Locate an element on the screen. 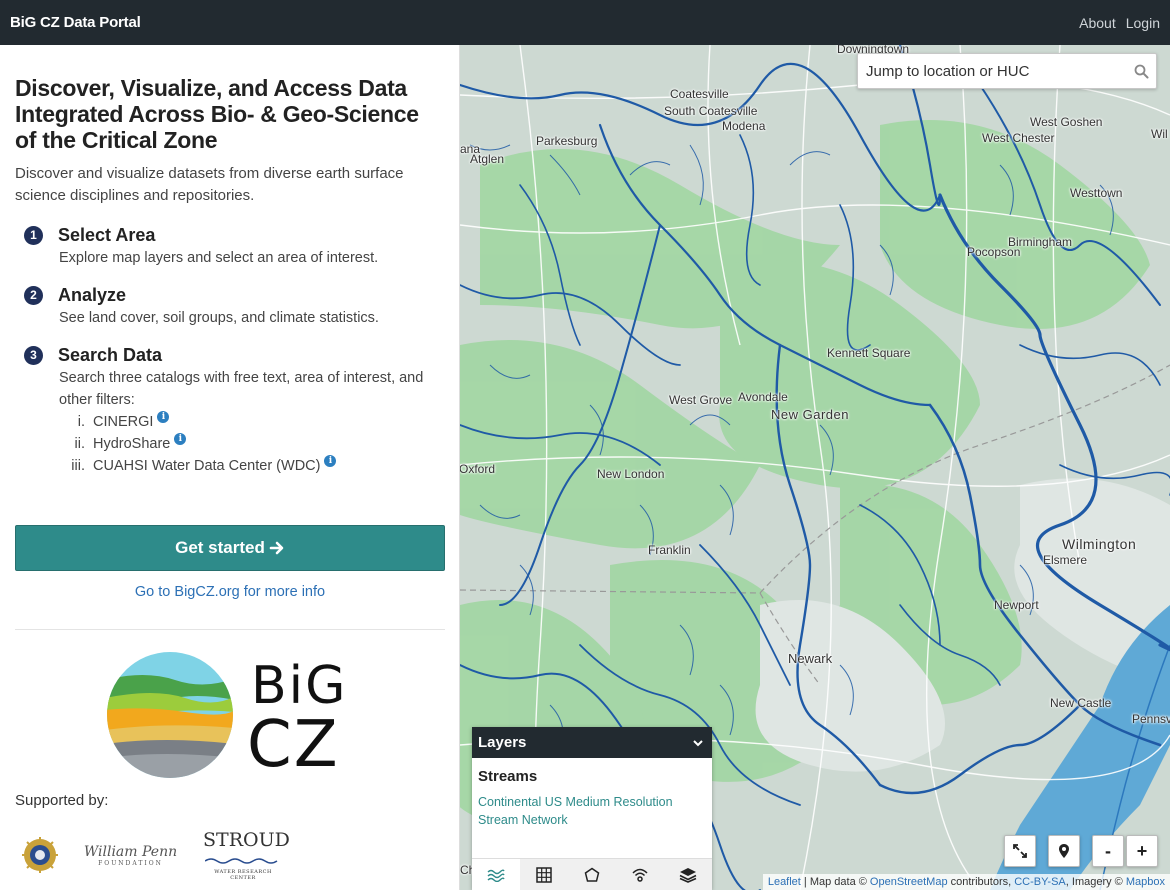 This screenshot has height=890, width=1170. tab-basemaps is located at coordinates (688, 874).